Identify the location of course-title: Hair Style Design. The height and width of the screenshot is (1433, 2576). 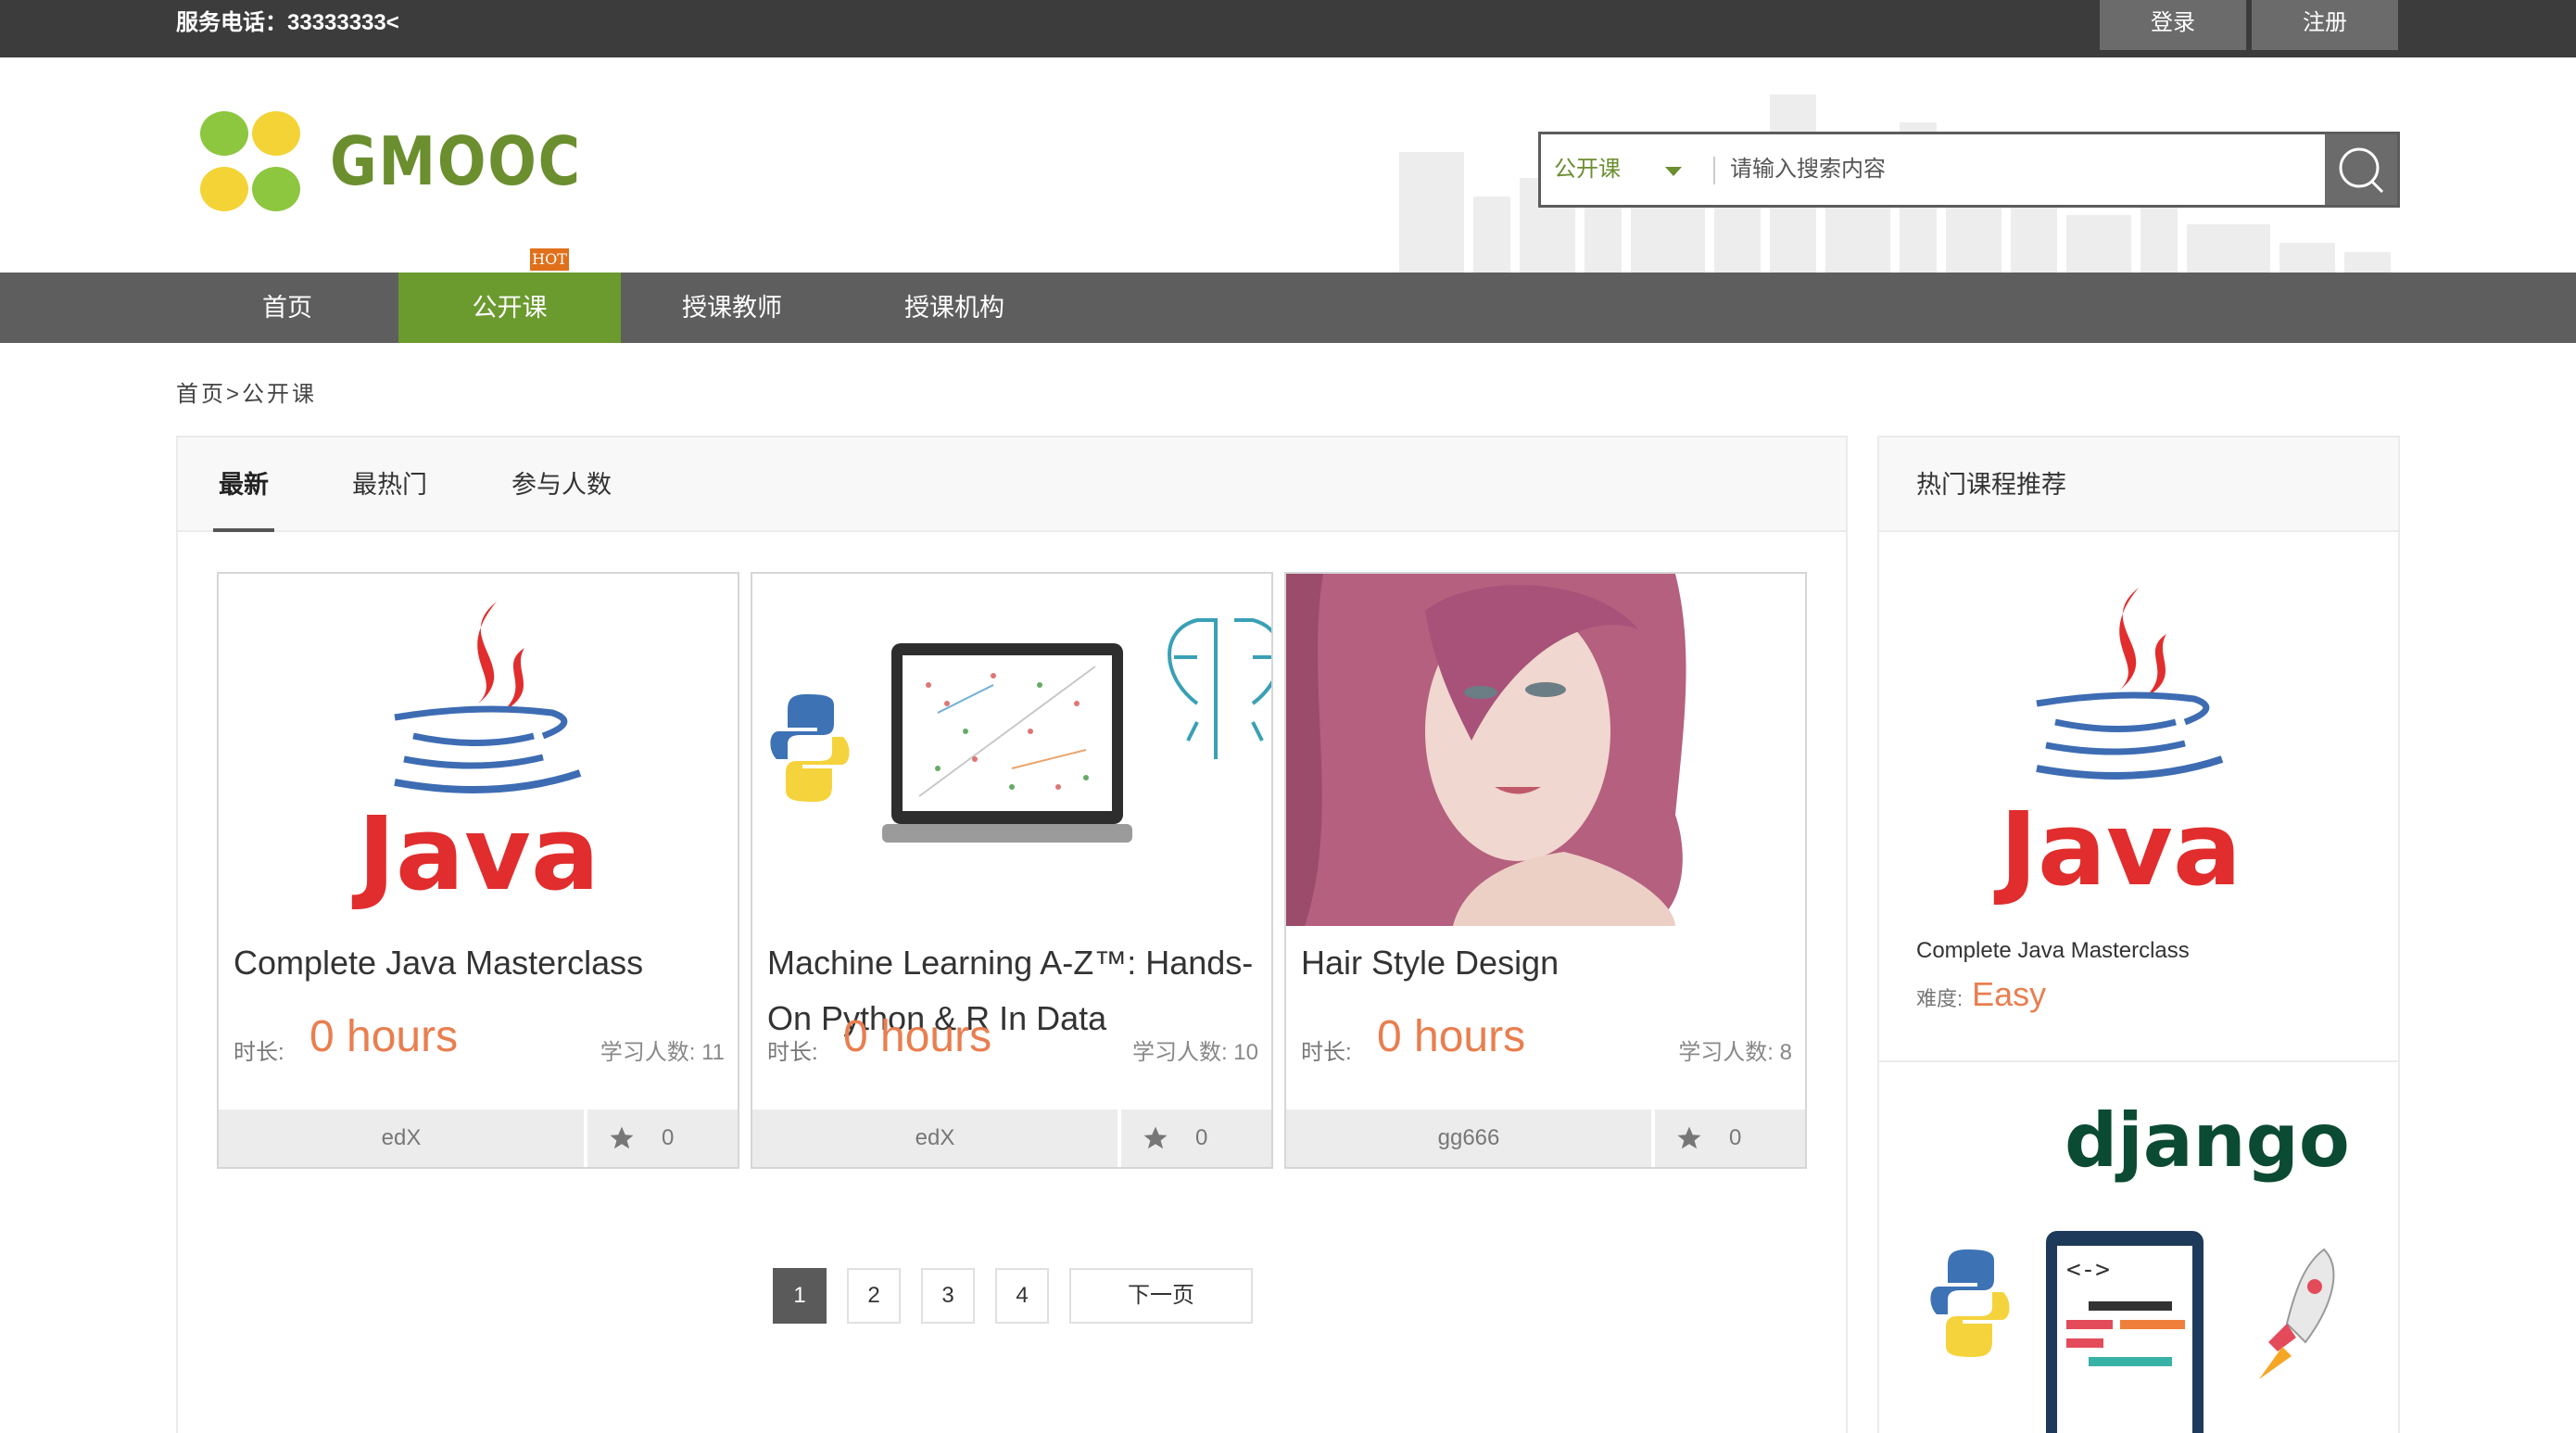
(1551, 963).